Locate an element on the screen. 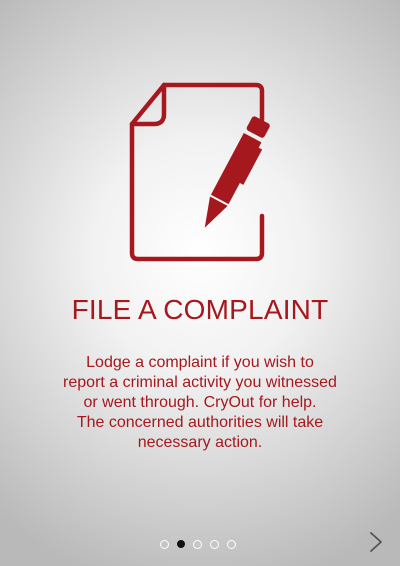 The height and width of the screenshot is (566, 400). description-line: The concerned authorities will take is located at coordinates (200, 422).